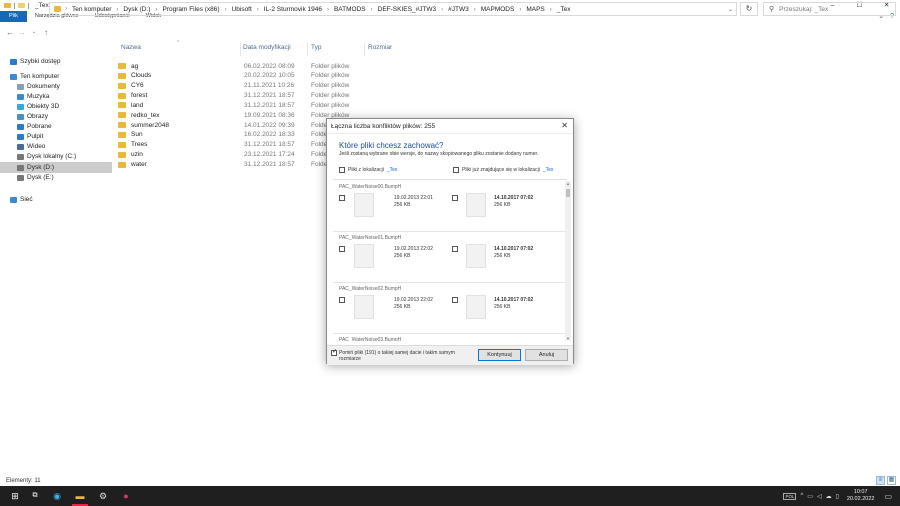  Describe the element at coordinates (564, 9) in the screenshot. I see `breadcrumb-item: _Tex` at that location.